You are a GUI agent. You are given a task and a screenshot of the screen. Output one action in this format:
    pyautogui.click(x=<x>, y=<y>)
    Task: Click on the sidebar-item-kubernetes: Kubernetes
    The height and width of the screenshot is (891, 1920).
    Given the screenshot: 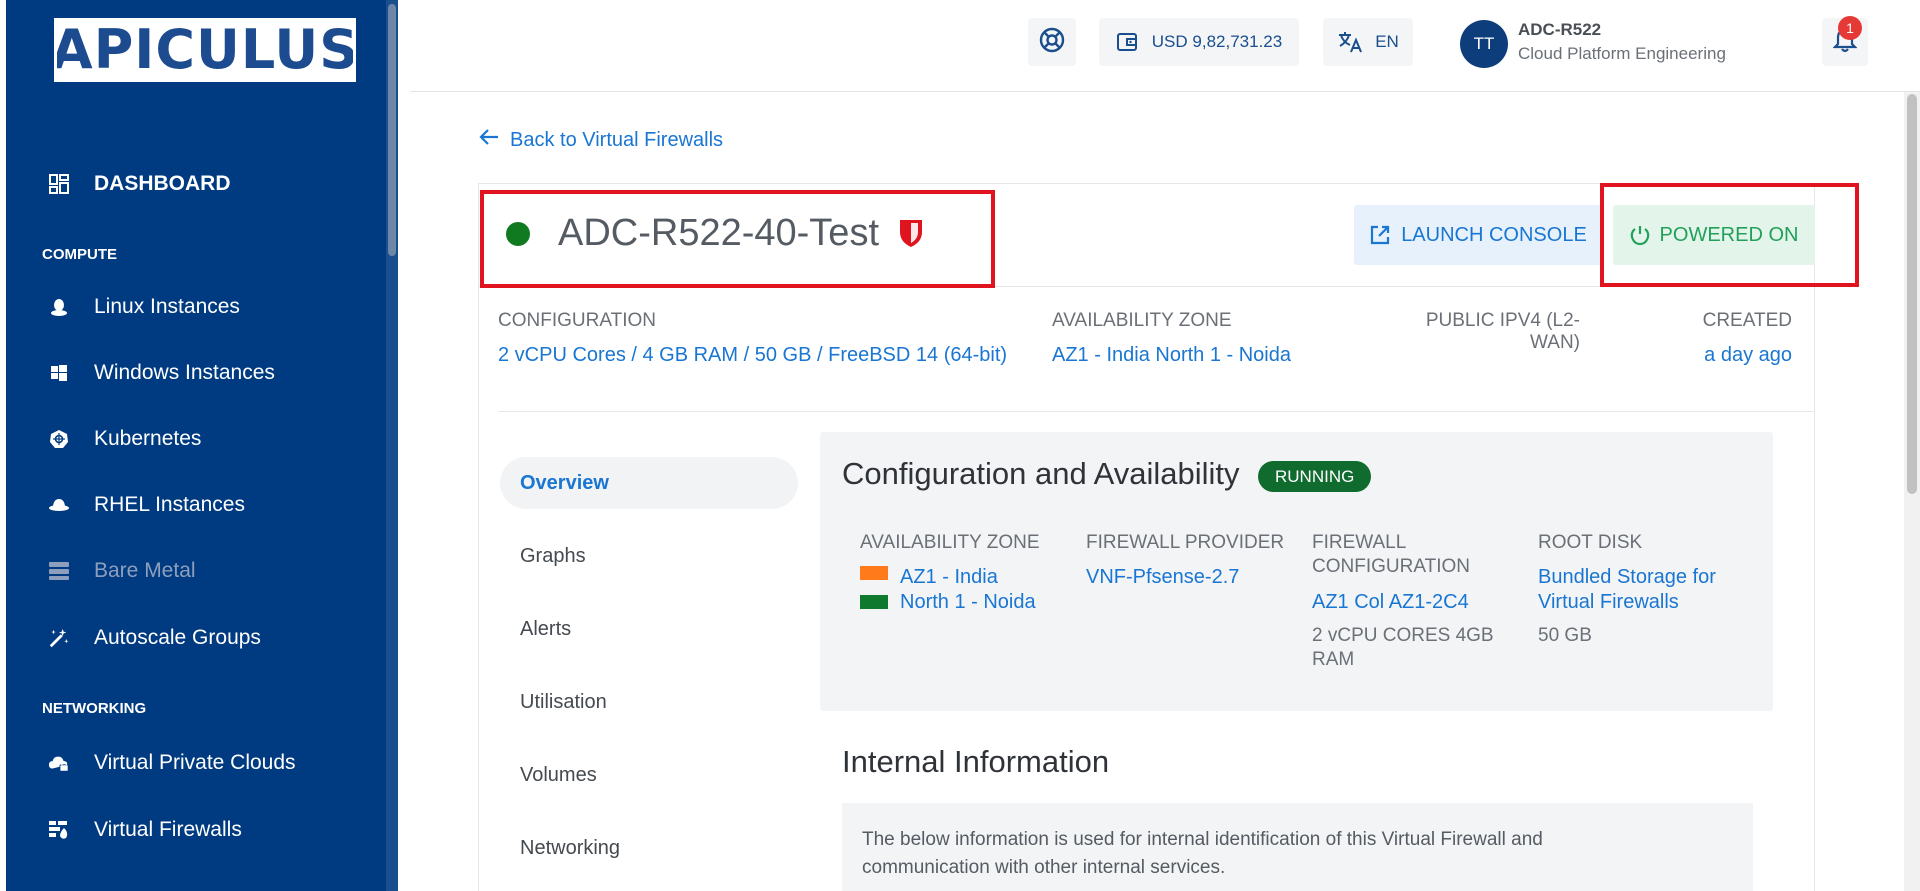 What is the action you would take?
    pyautogui.click(x=124, y=439)
    